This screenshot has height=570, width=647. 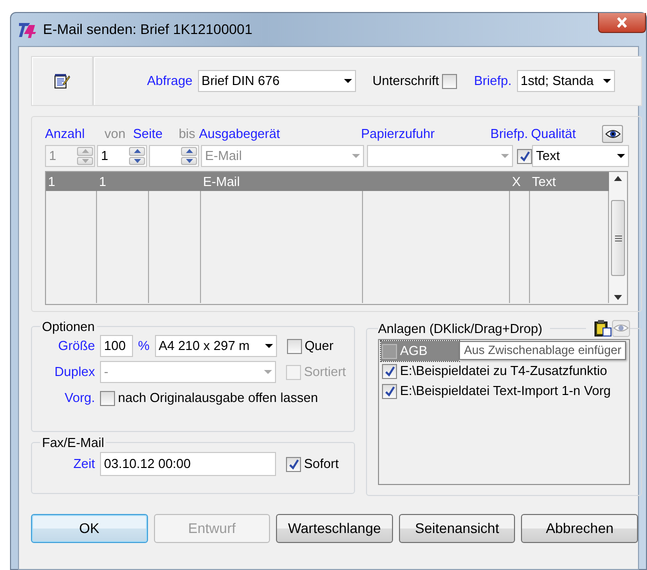 I want to click on column-header: von, so click(x=115, y=133).